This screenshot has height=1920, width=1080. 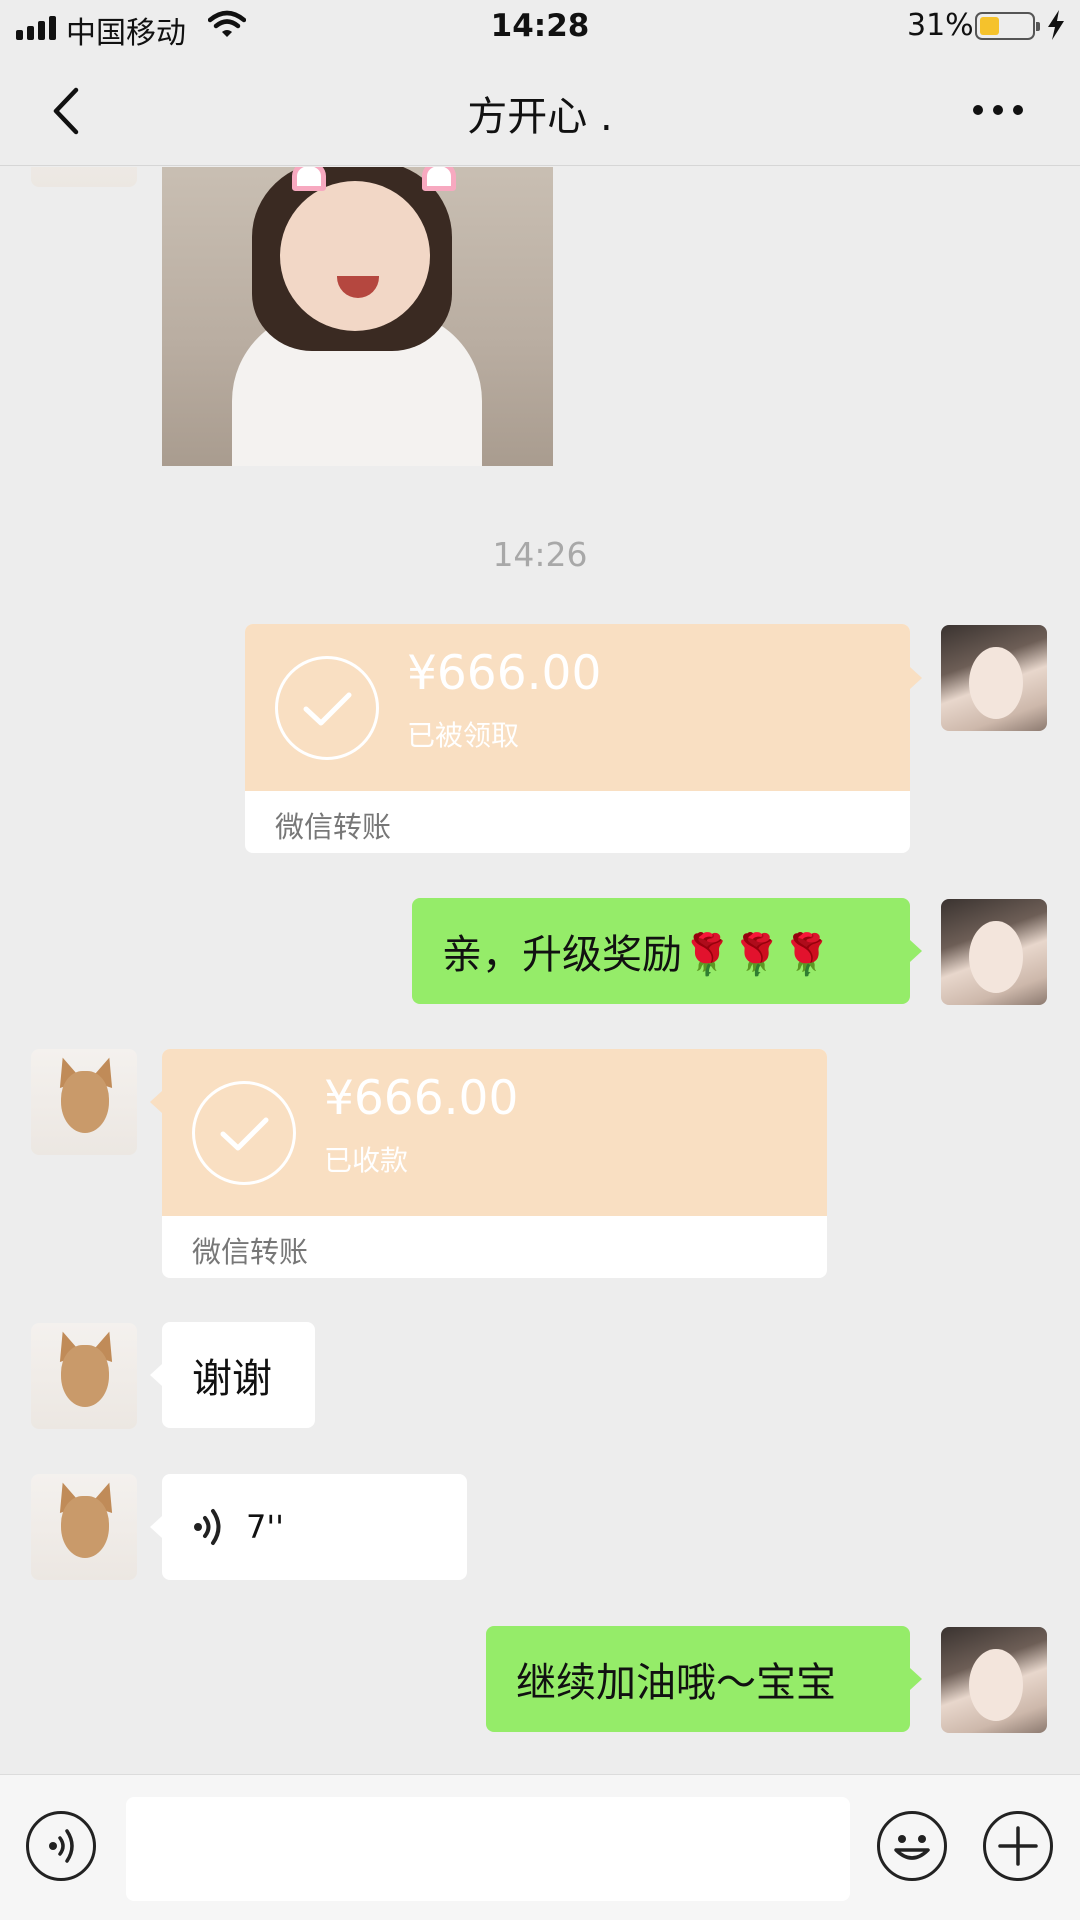 What do you see at coordinates (1056, 25) in the screenshot?
I see `charging-bolt-icon` at bounding box center [1056, 25].